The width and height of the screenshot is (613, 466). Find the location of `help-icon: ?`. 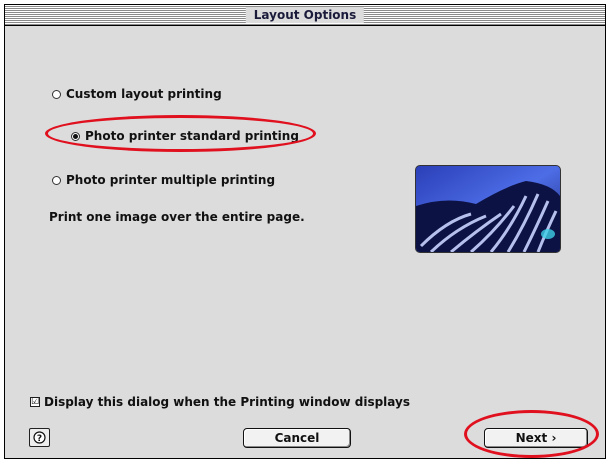

help-icon: ? is located at coordinates (39, 437).